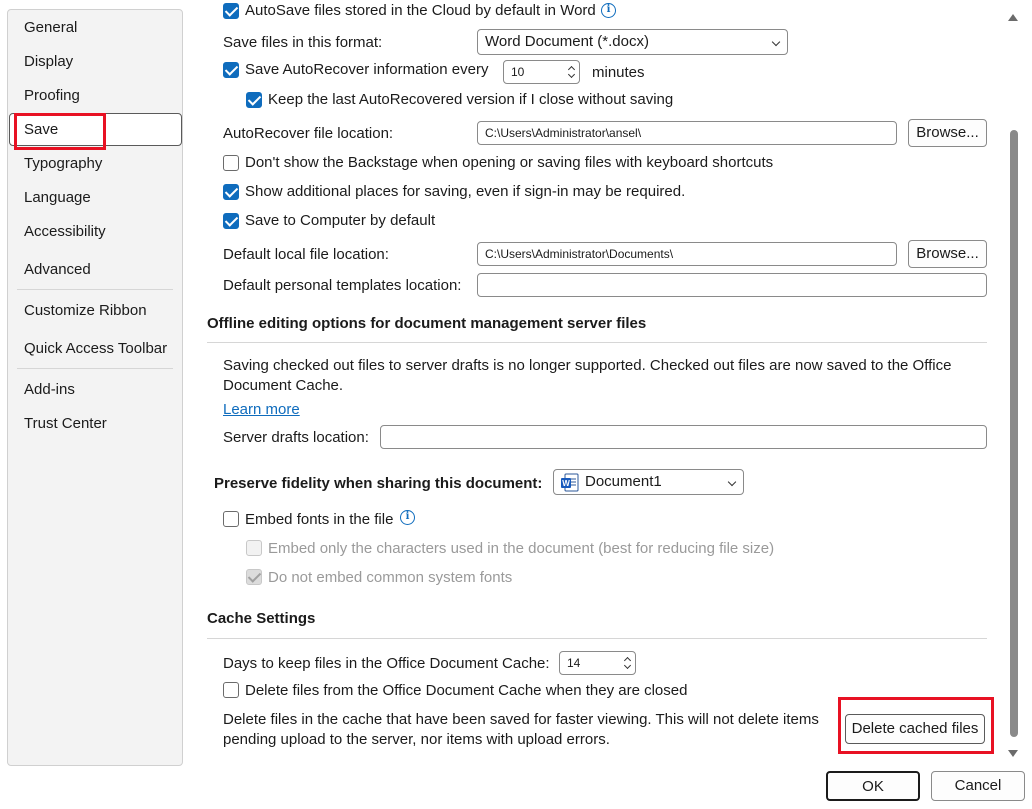 The width and height of the screenshot is (1032, 809). I want to click on additional-places-checkbox, so click(231, 192).